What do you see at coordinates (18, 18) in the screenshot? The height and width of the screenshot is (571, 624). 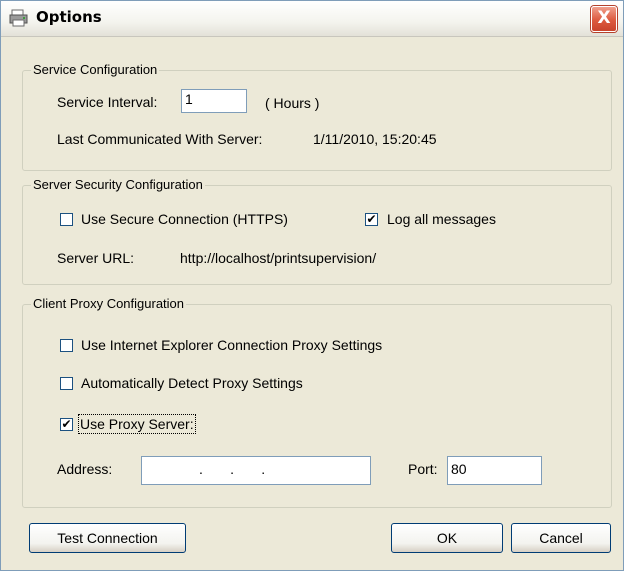 I see `printer-icon` at bounding box center [18, 18].